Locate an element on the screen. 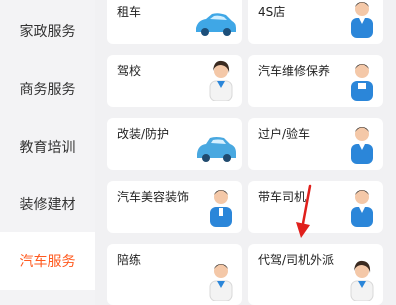 This screenshot has height=305, width=396. service-card-4s-store: 4S店 is located at coordinates (315, 22).